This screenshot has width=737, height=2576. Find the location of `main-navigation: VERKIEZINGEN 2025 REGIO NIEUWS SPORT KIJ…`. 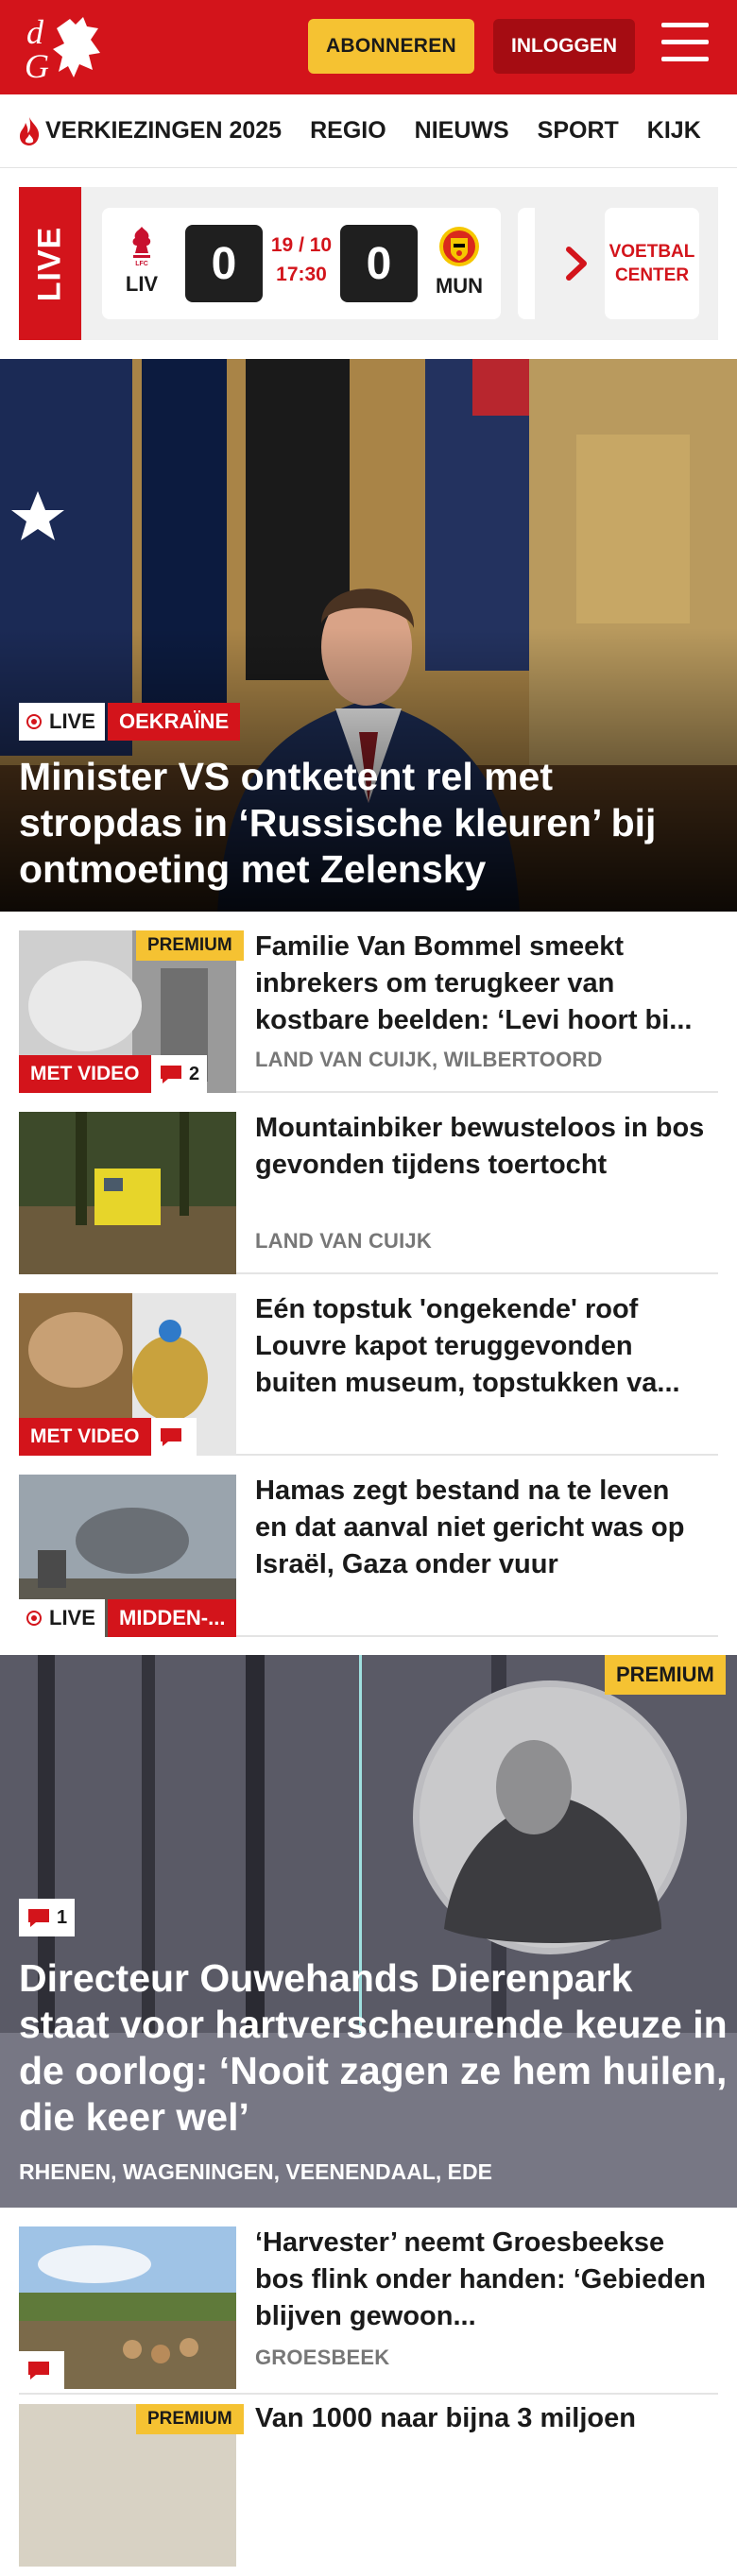

main-navigation: VERKIEZINGEN 2025 REGIO NIEUWS SPORT KIJ… is located at coordinates (368, 131).